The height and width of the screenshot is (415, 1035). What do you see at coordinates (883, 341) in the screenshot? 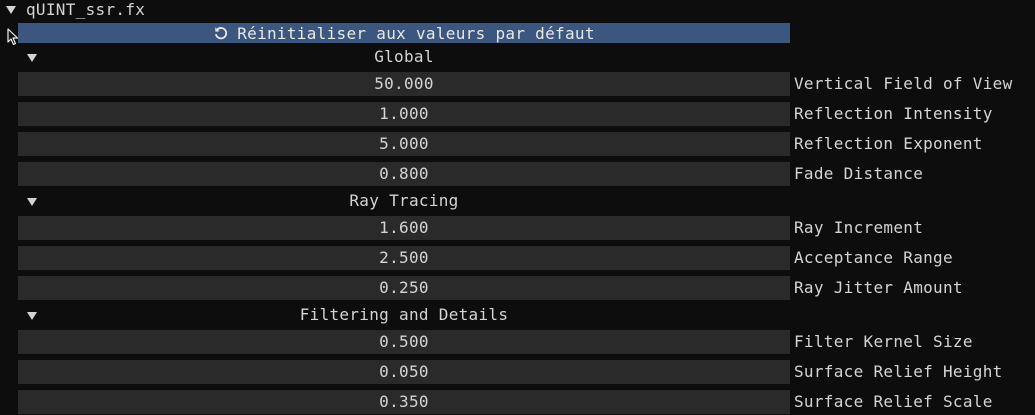
I see `param-label: Filter Kernel Size` at bounding box center [883, 341].